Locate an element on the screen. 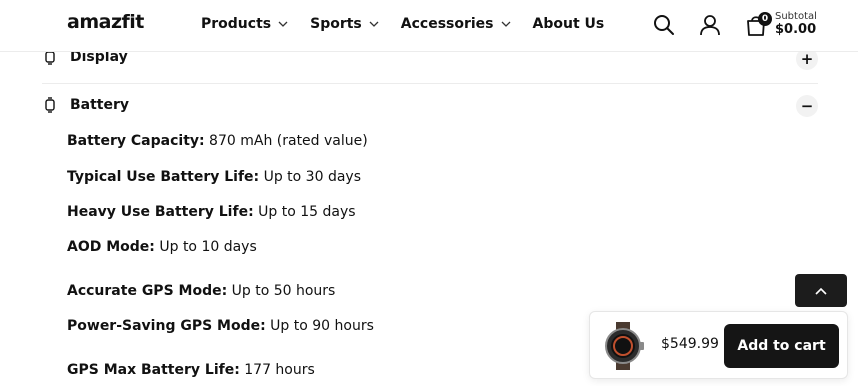 This screenshot has width=858, height=386. spec-label: GPS Max Battery Life: is located at coordinates (153, 370).